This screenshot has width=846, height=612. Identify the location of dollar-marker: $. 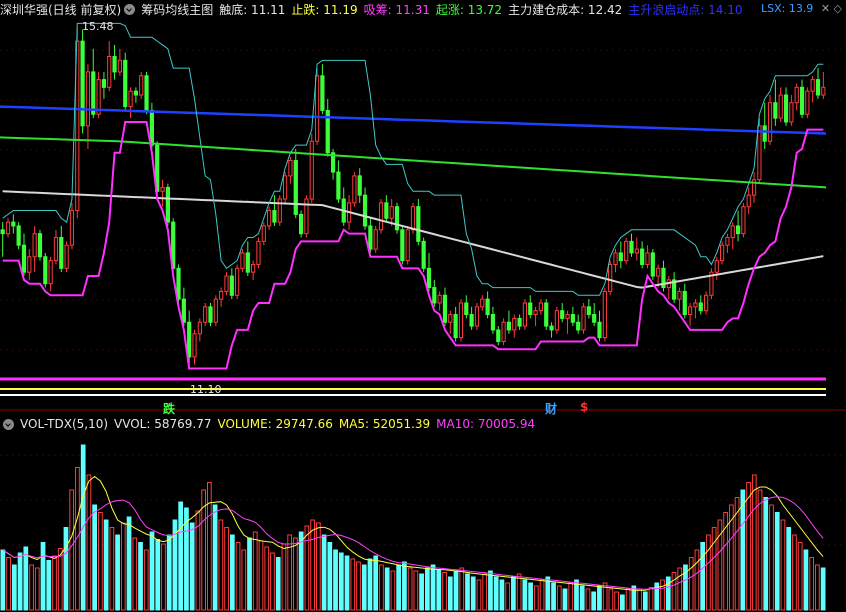
(584, 407).